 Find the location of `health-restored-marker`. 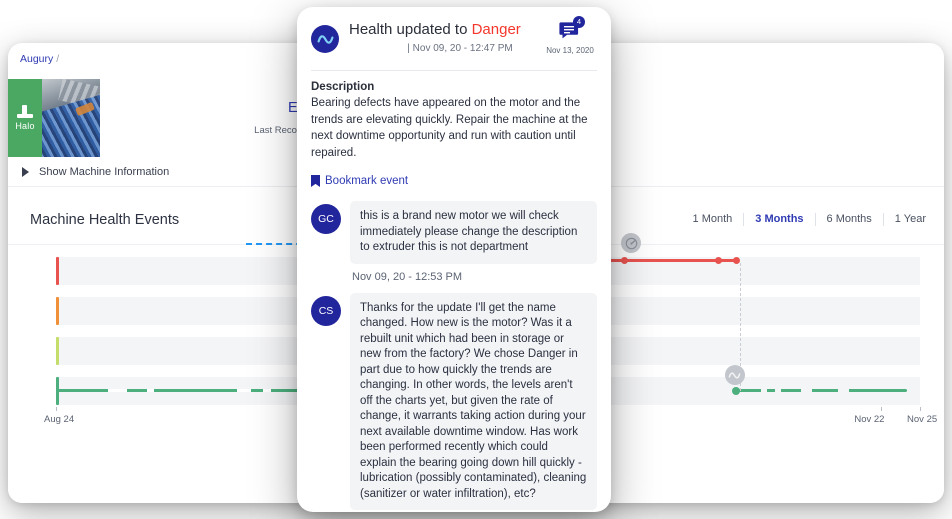

health-restored-marker is located at coordinates (734, 375).